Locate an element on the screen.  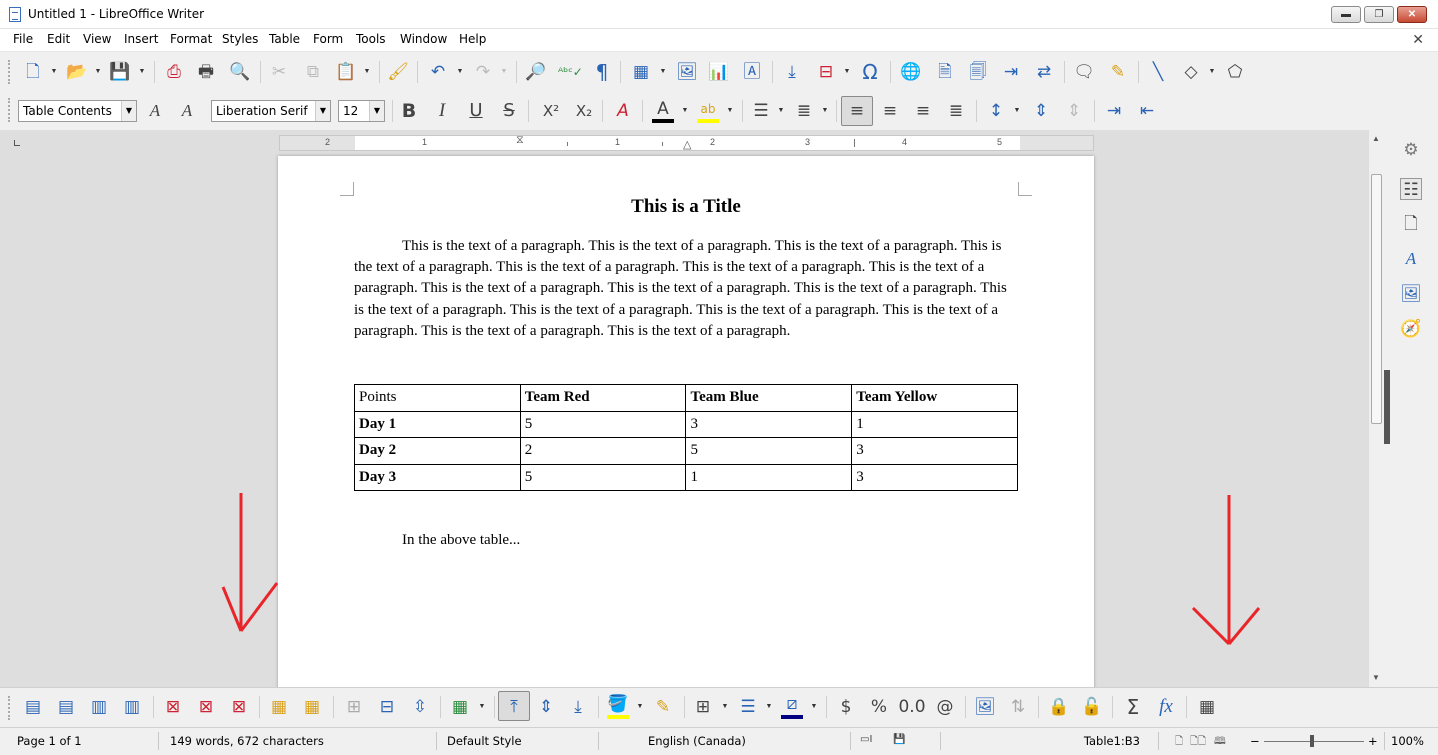
document-title: This is a Title is located at coordinates (686, 207).